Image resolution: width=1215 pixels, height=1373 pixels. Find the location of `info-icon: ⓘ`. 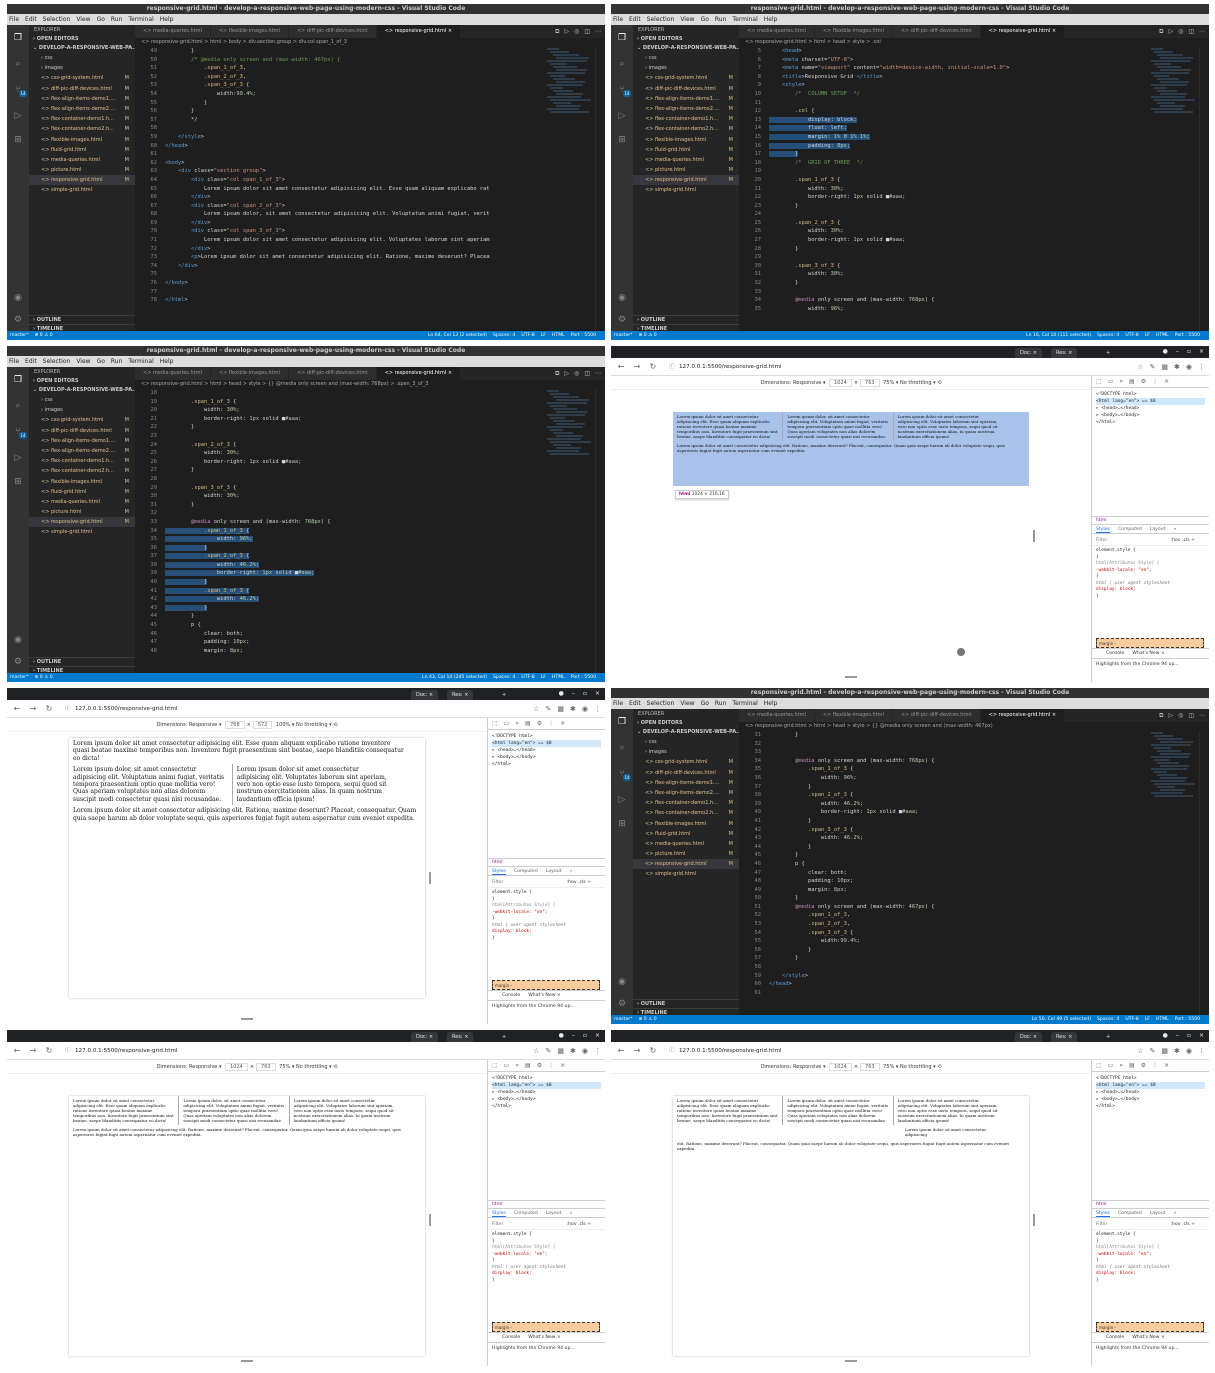

info-icon: ⓘ is located at coordinates (68, 709).